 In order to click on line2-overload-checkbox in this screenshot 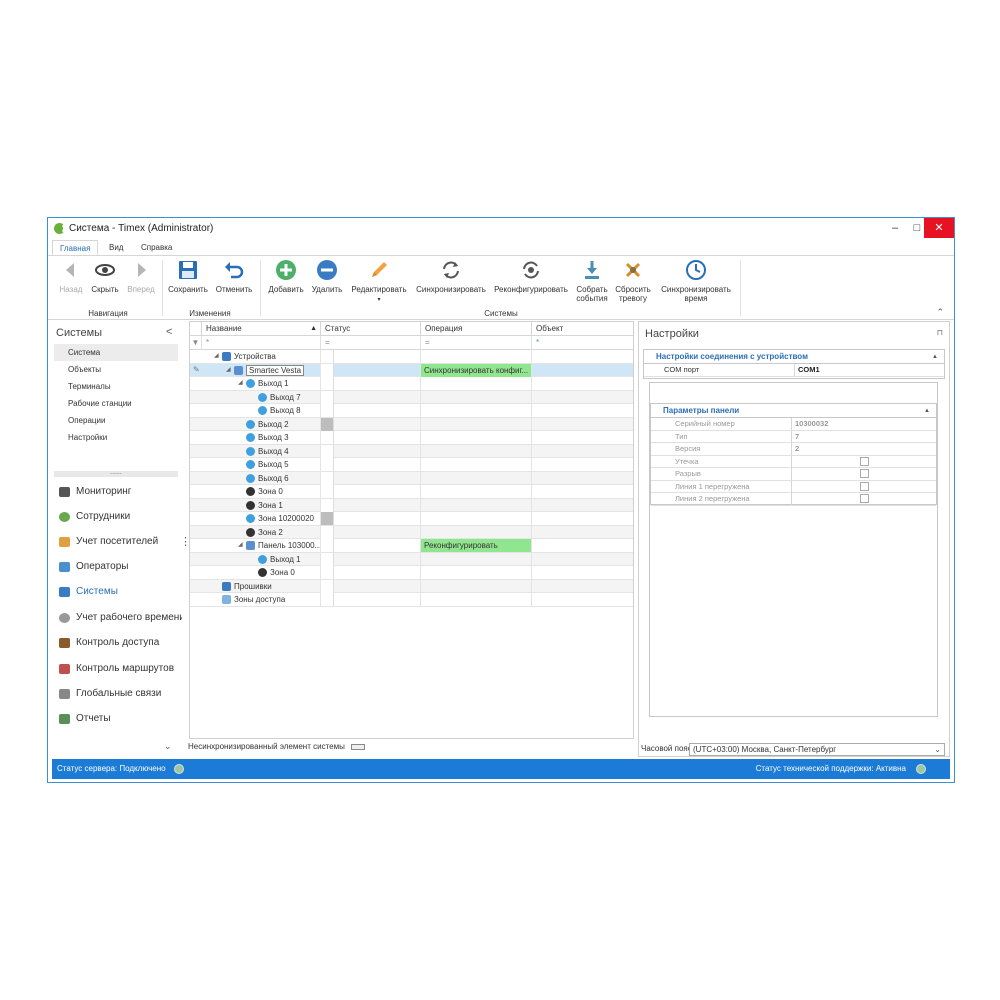, I will do `click(864, 498)`.